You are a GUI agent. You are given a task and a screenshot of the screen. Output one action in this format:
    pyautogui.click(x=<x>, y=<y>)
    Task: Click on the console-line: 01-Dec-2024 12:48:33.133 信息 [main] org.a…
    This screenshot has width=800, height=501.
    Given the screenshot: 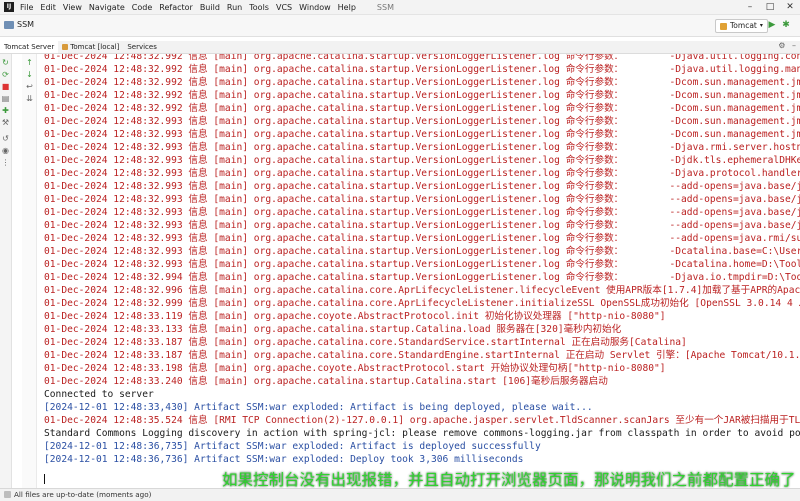 What is the action you would take?
    pyautogui.click(x=333, y=329)
    